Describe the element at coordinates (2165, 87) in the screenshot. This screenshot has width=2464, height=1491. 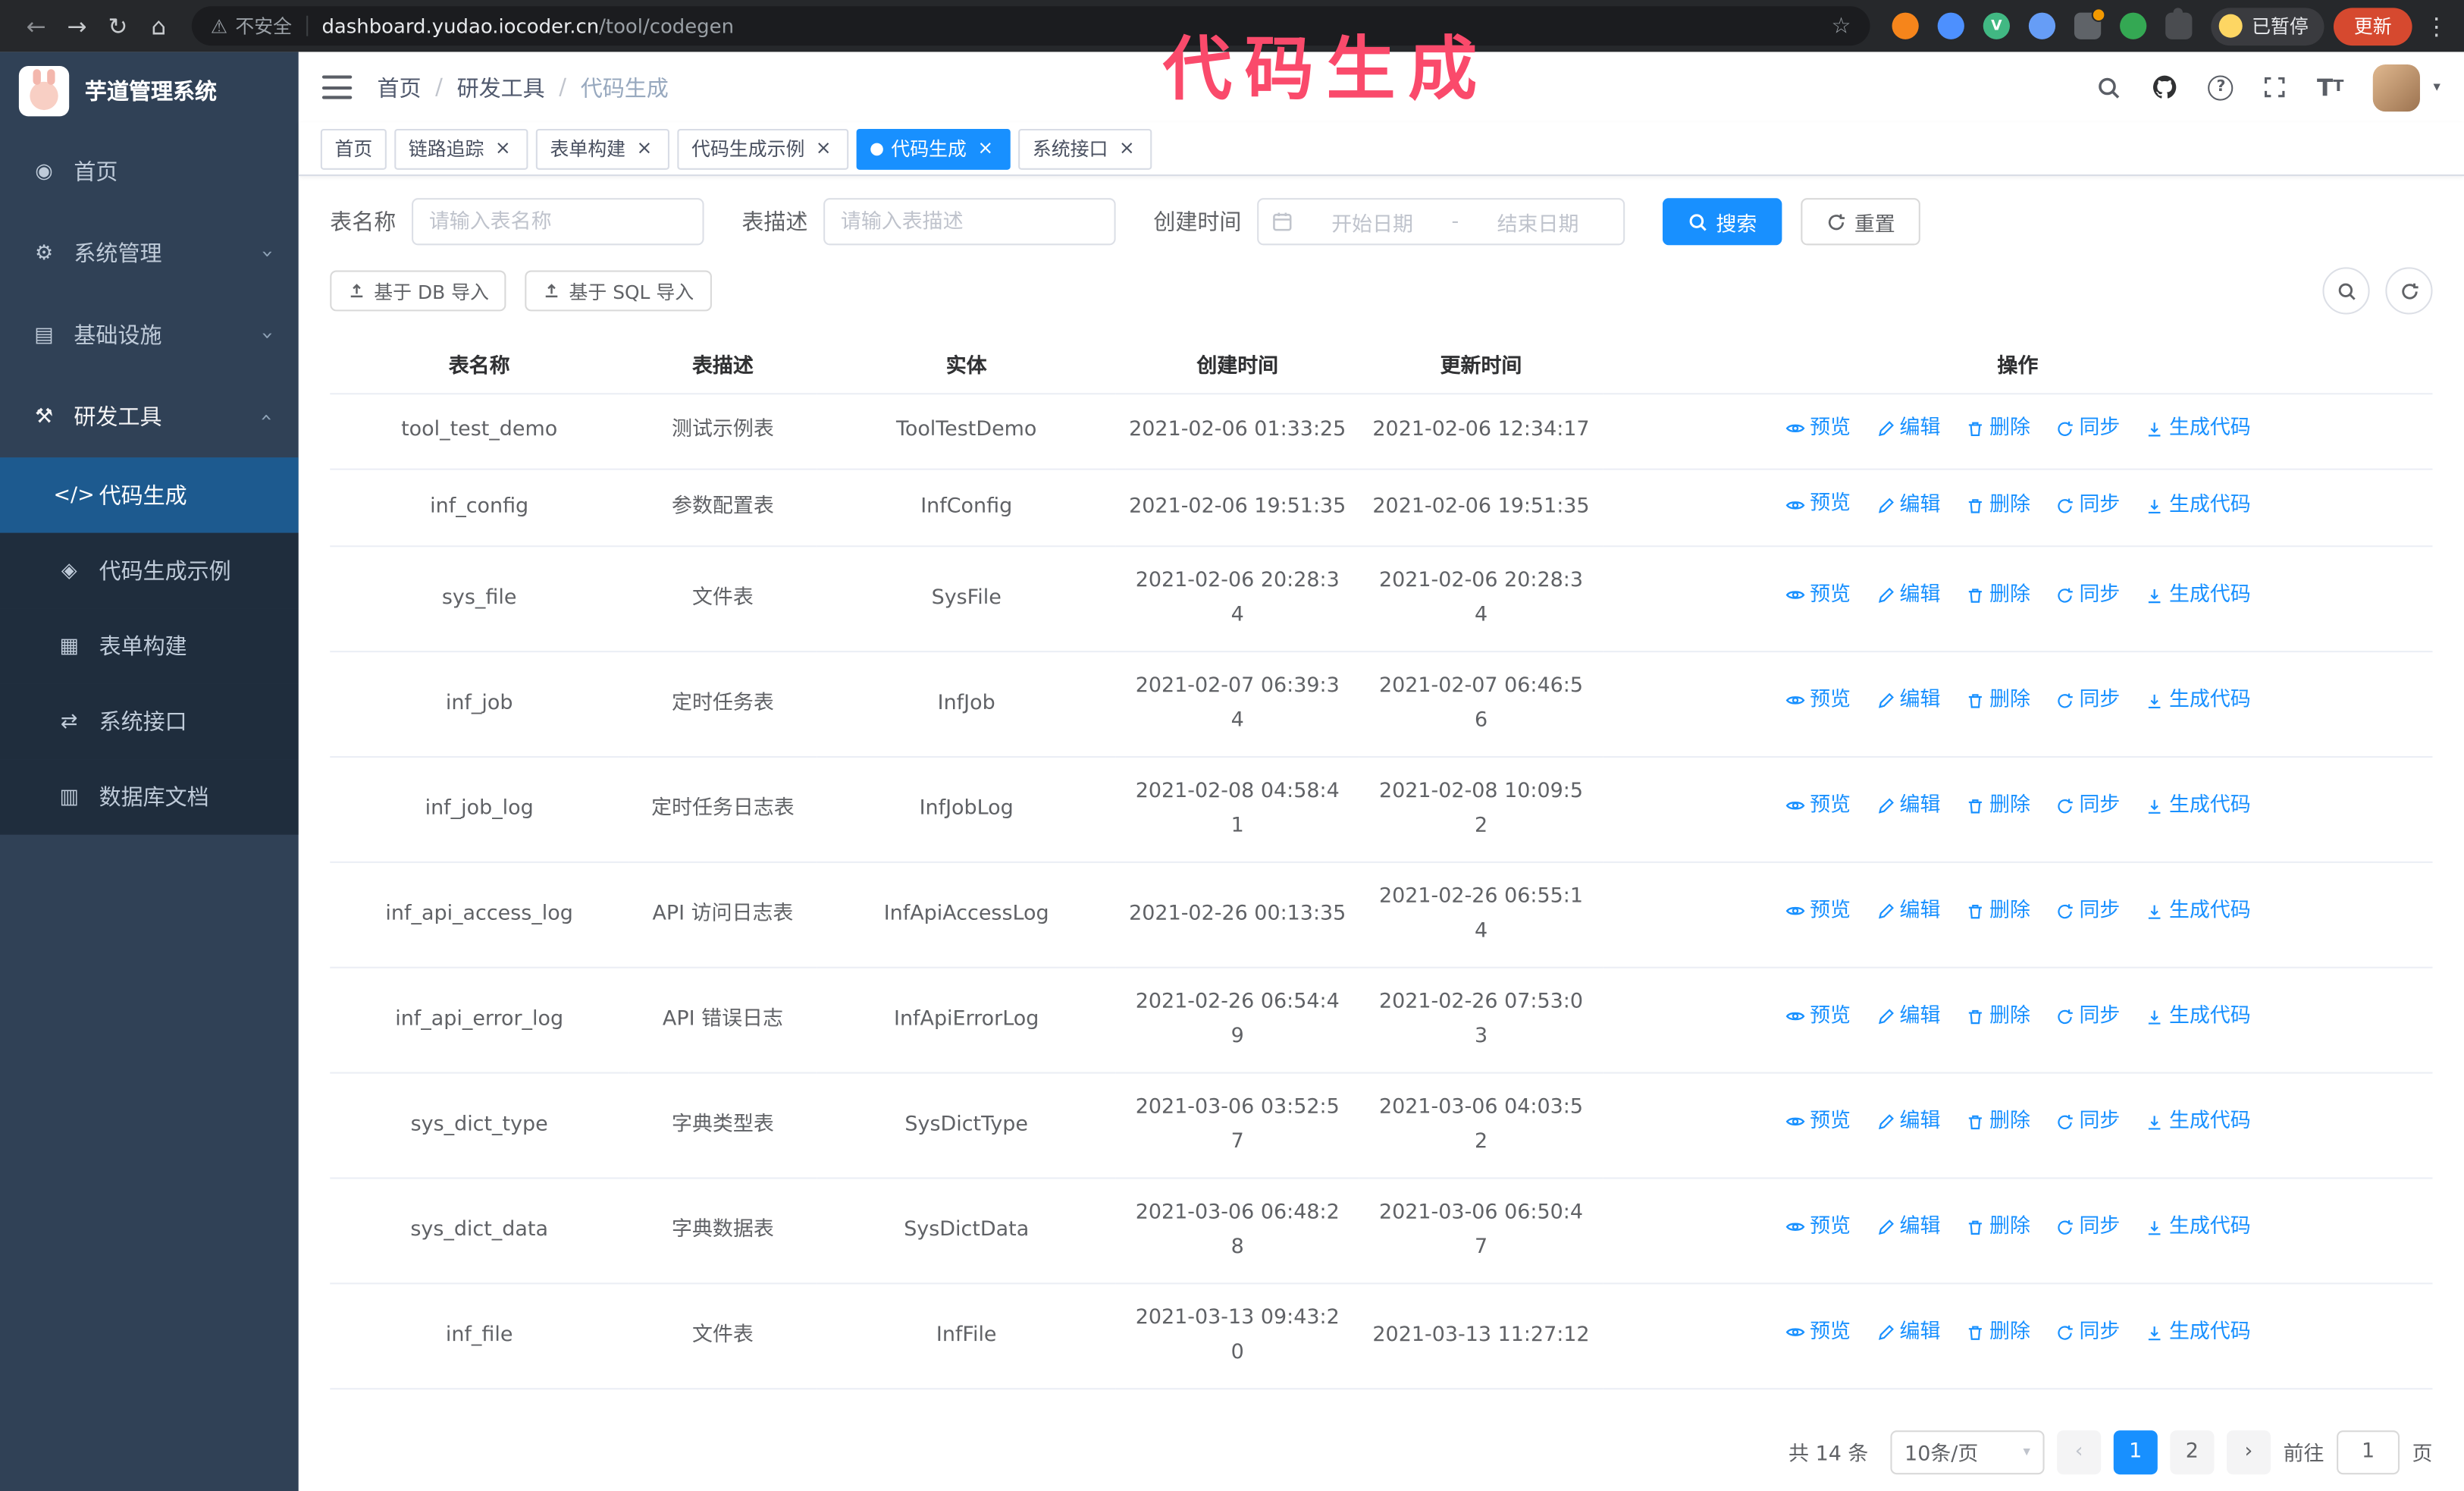
I see `github-icon` at that location.